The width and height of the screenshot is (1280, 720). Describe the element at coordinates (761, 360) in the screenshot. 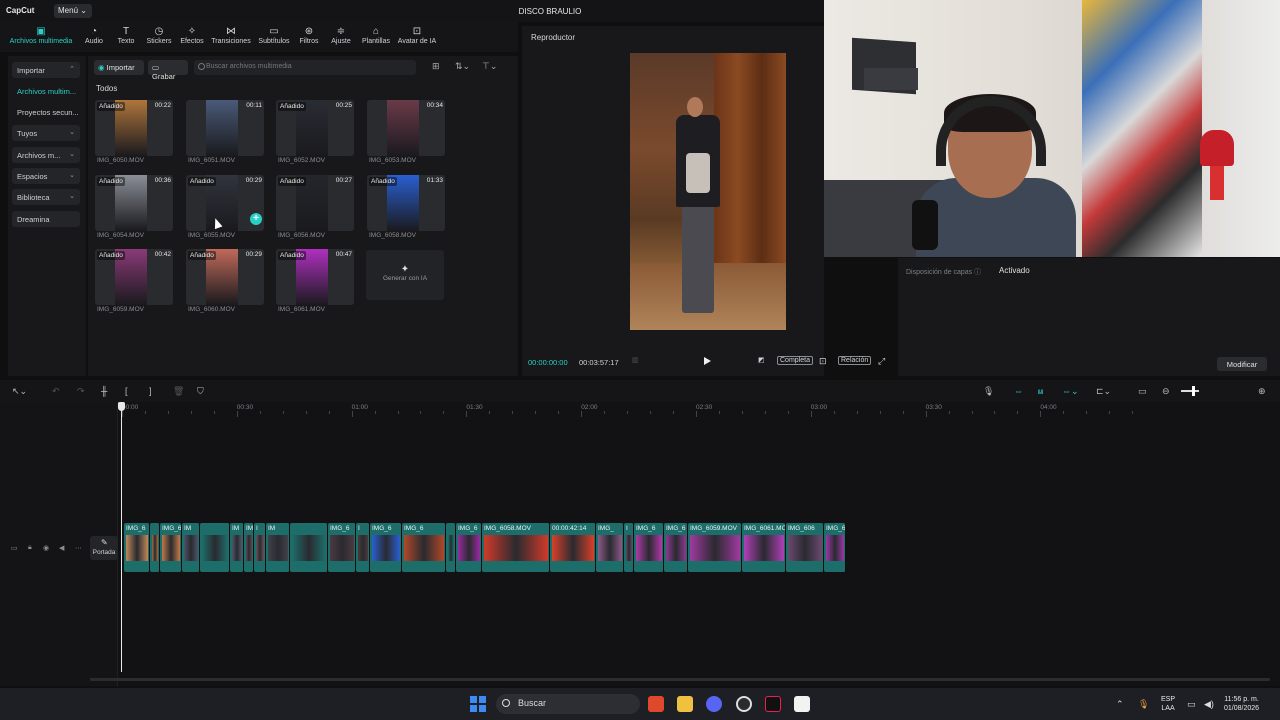

I see `snapshot-icon: ◩` at that location.